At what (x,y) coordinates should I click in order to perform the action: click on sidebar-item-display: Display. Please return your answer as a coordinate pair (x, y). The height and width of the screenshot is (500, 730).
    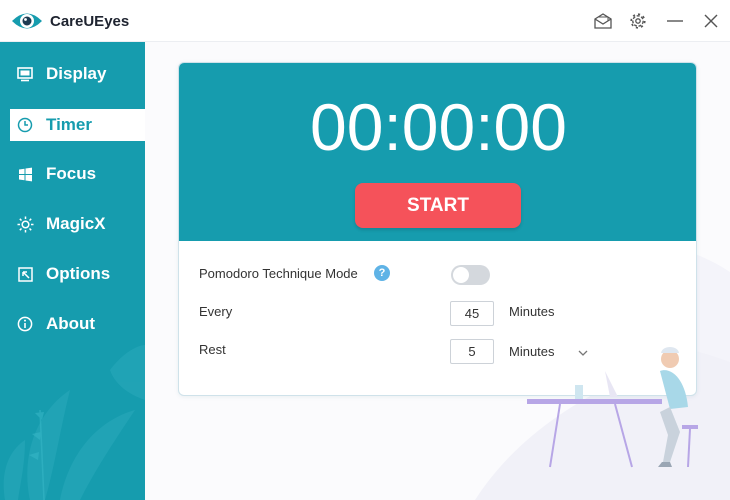
    Looking at the image, I should click on (77, 74).